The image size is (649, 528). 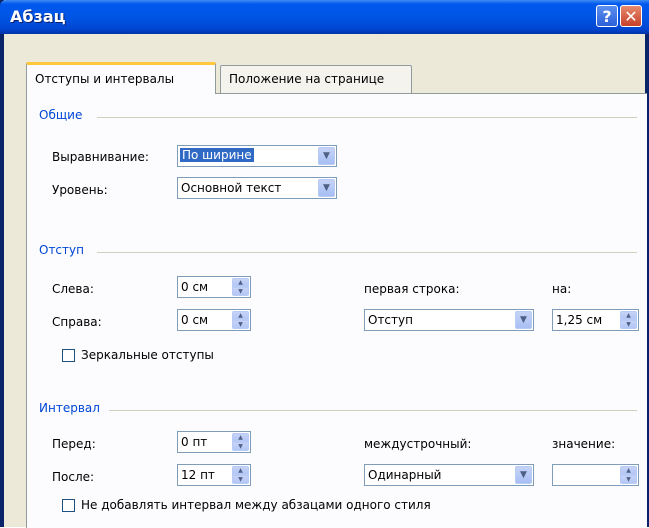 I want to click on help-icon: ?, so click(x=607, y=16).